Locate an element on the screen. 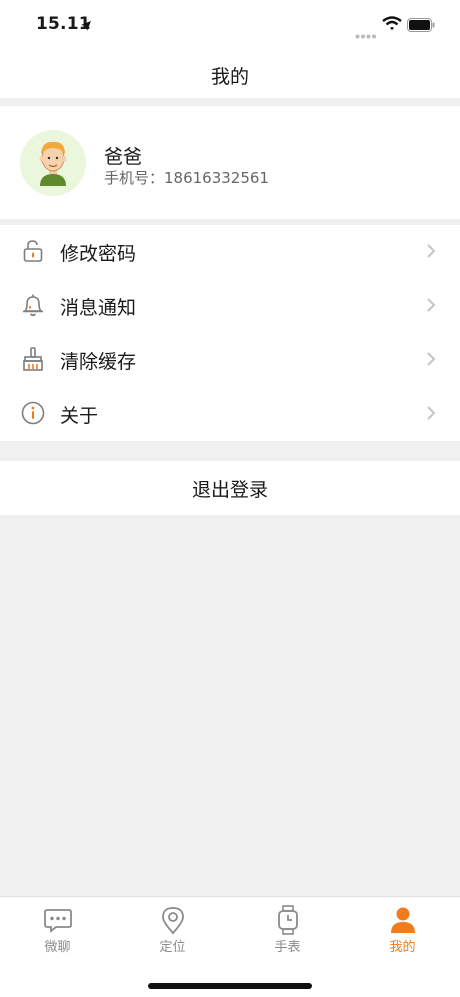 This screenshot has height=997, width=460. avatar-person-icon is located at coordinates (53, 163).